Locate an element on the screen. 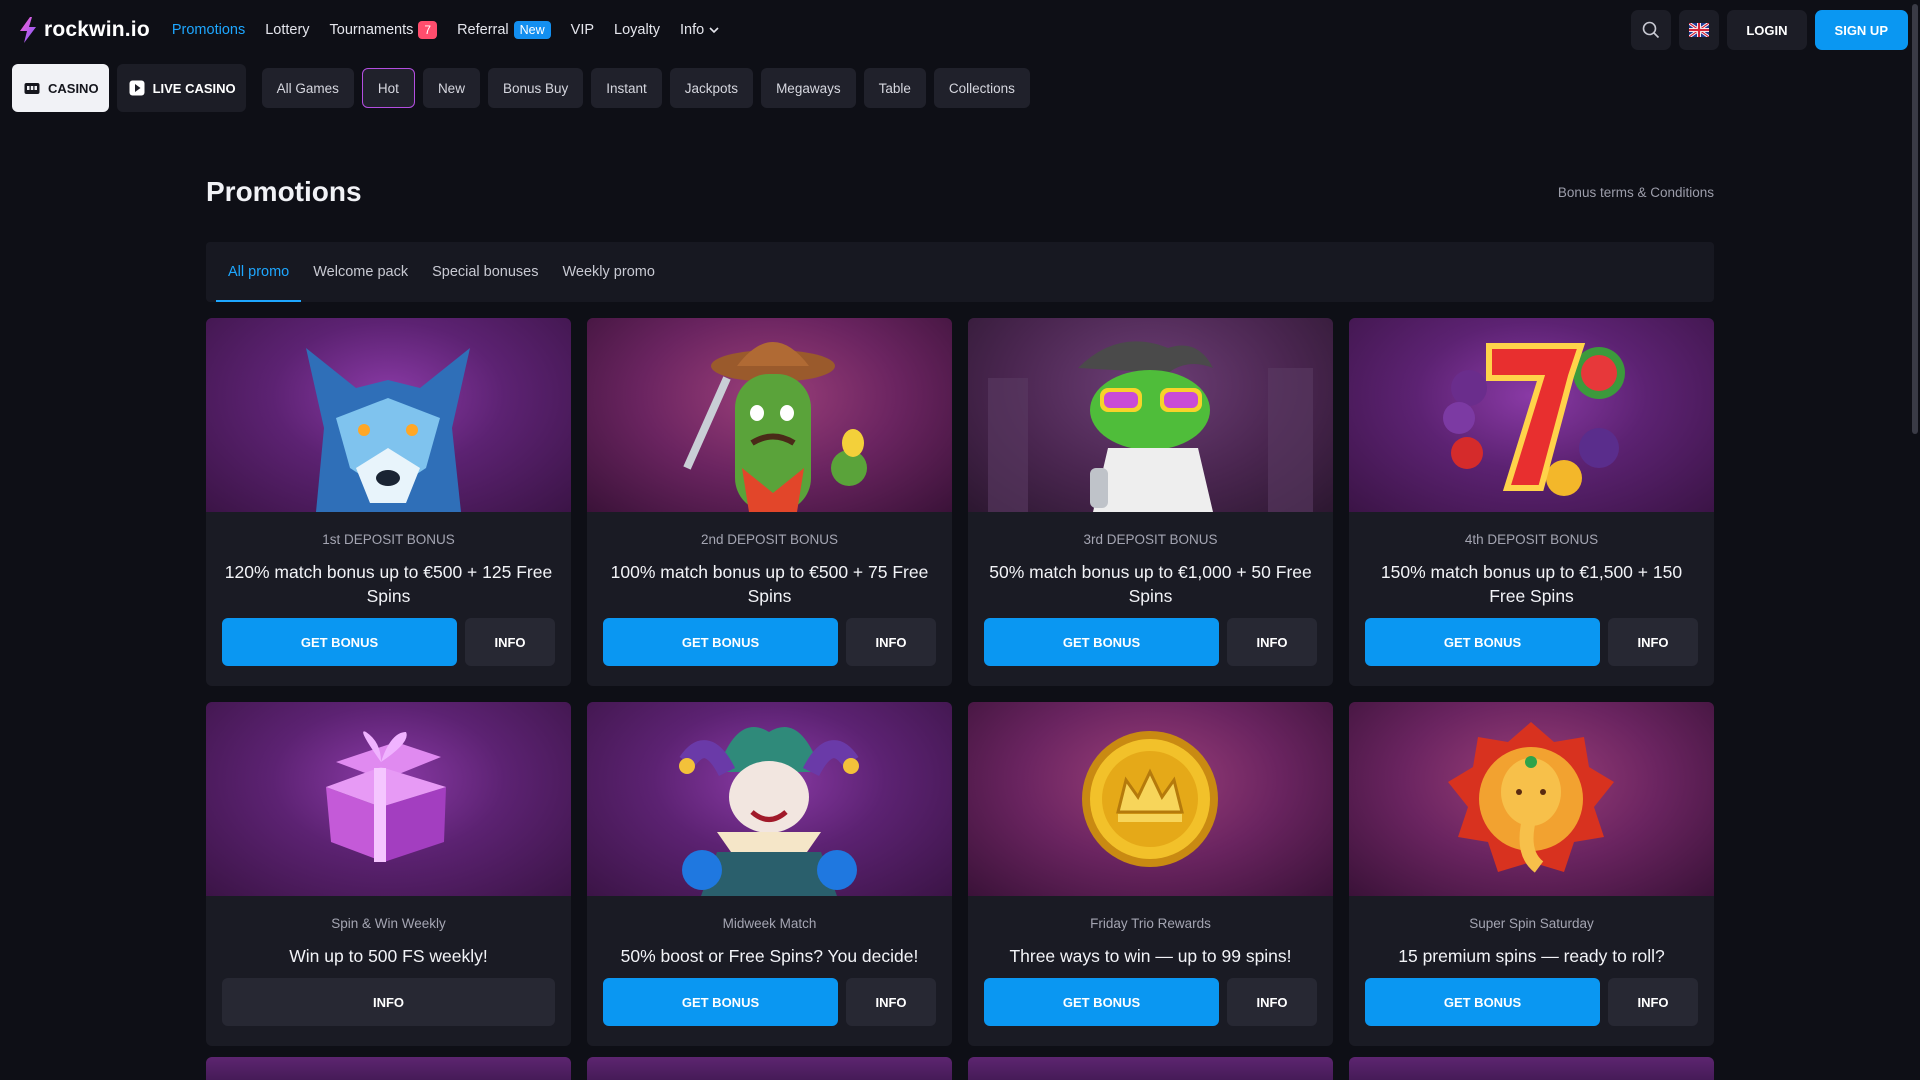  card-subtitle: 3rd DEPOSIT BONUS is located at coordinates (1150, 539).